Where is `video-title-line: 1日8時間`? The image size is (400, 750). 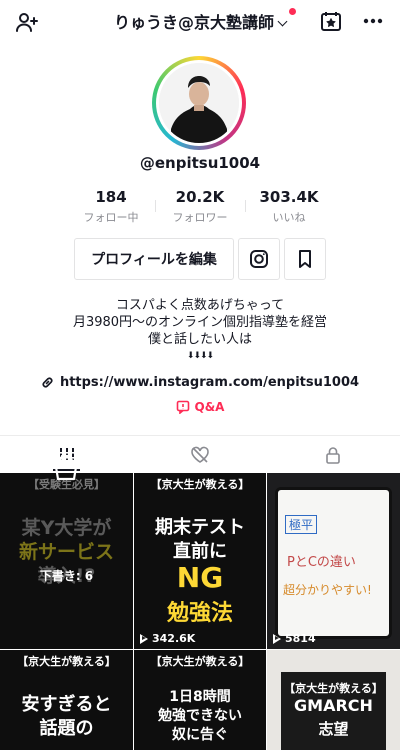
video-title-line: 1日8時間 is located at coordinates (200, 697).